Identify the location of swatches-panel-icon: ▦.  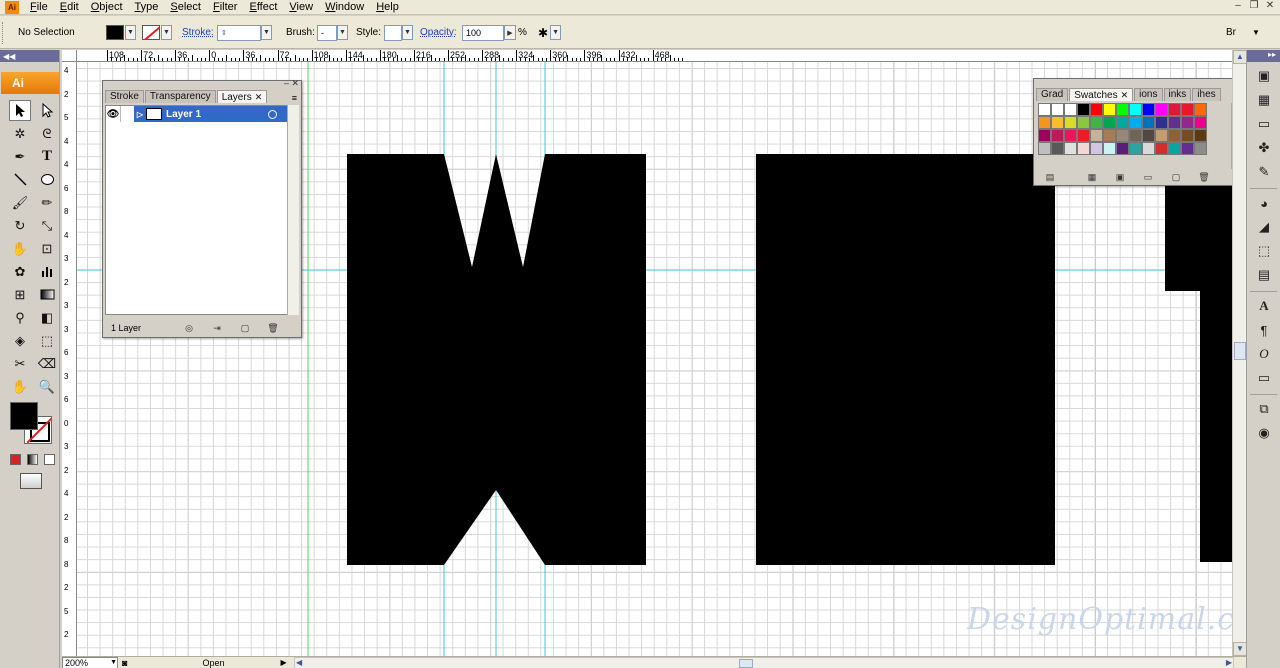
(1264, 100).